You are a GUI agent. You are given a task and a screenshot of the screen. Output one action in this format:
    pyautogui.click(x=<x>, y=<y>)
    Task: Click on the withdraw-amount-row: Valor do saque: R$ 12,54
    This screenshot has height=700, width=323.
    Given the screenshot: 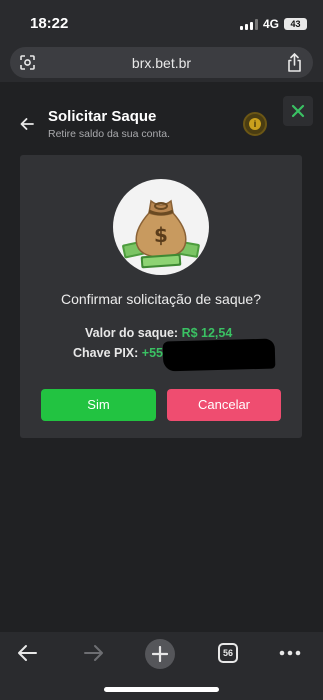 What is the action you would take?
    pyautogui.click(x=158, y=333)
    